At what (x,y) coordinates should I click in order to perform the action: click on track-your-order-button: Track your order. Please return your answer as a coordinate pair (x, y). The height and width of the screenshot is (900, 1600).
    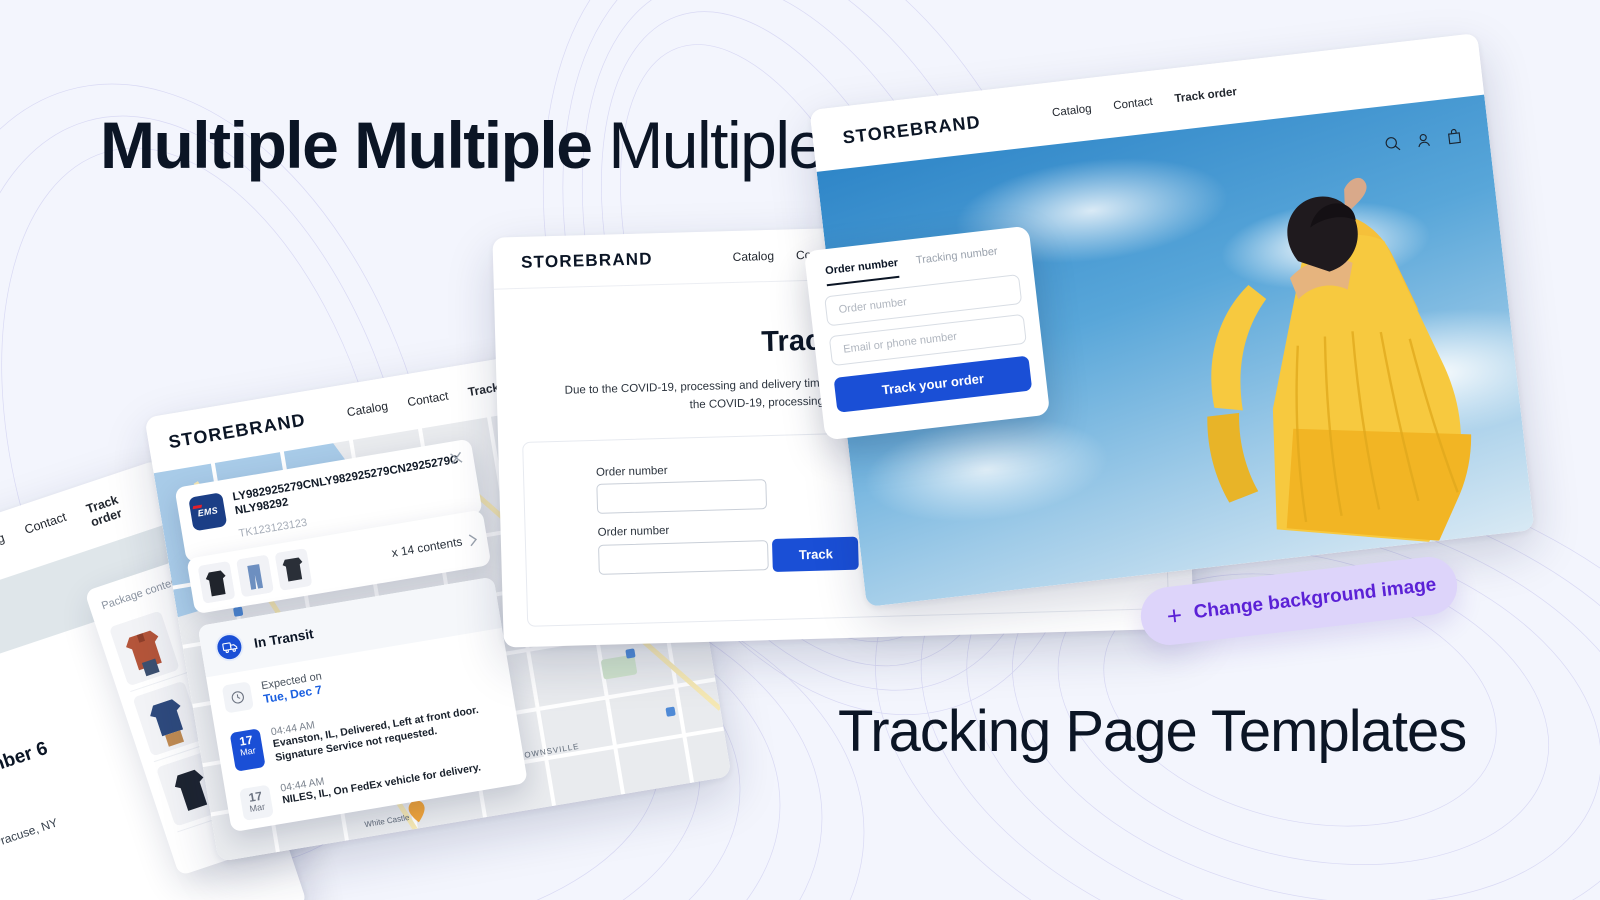
    Looking at the image, I should click on (933, 384).